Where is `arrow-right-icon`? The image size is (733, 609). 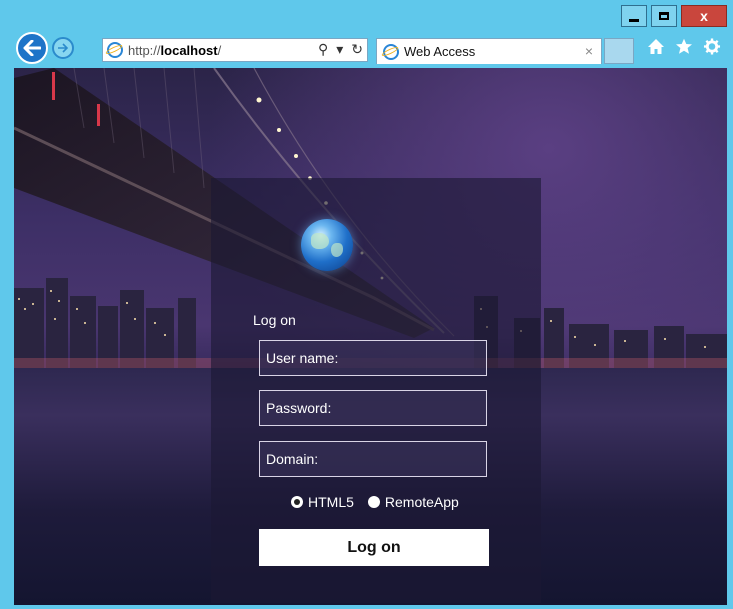 arrow-right-icon is located at coordinates (63, 48).